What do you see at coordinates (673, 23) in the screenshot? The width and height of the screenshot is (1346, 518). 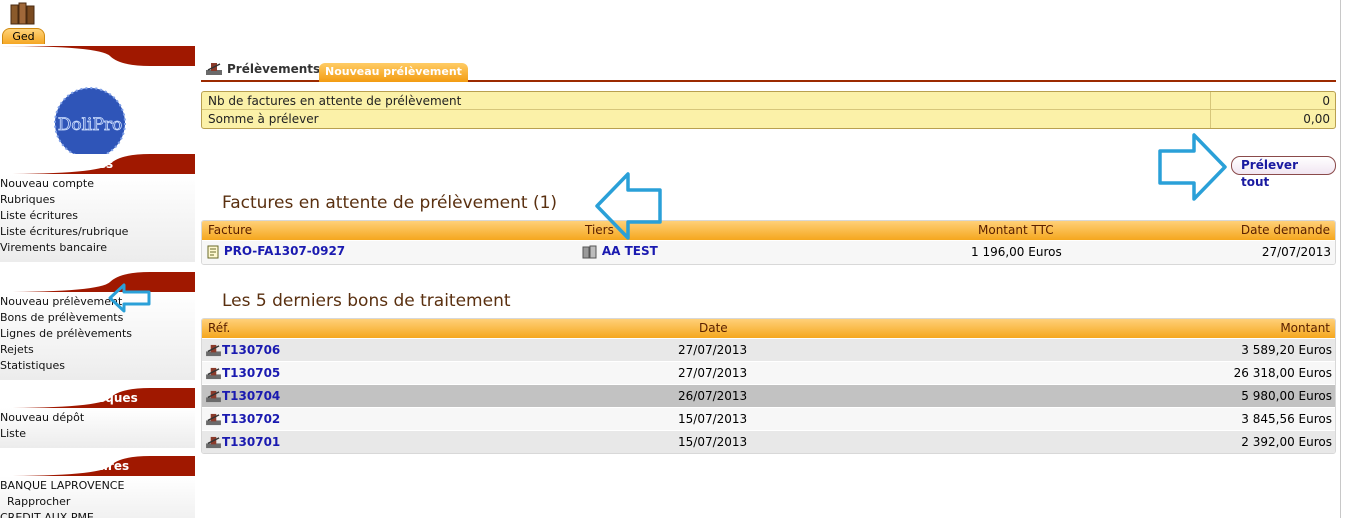 I see `top-bar: Ged` at bounding box center [673, 23].